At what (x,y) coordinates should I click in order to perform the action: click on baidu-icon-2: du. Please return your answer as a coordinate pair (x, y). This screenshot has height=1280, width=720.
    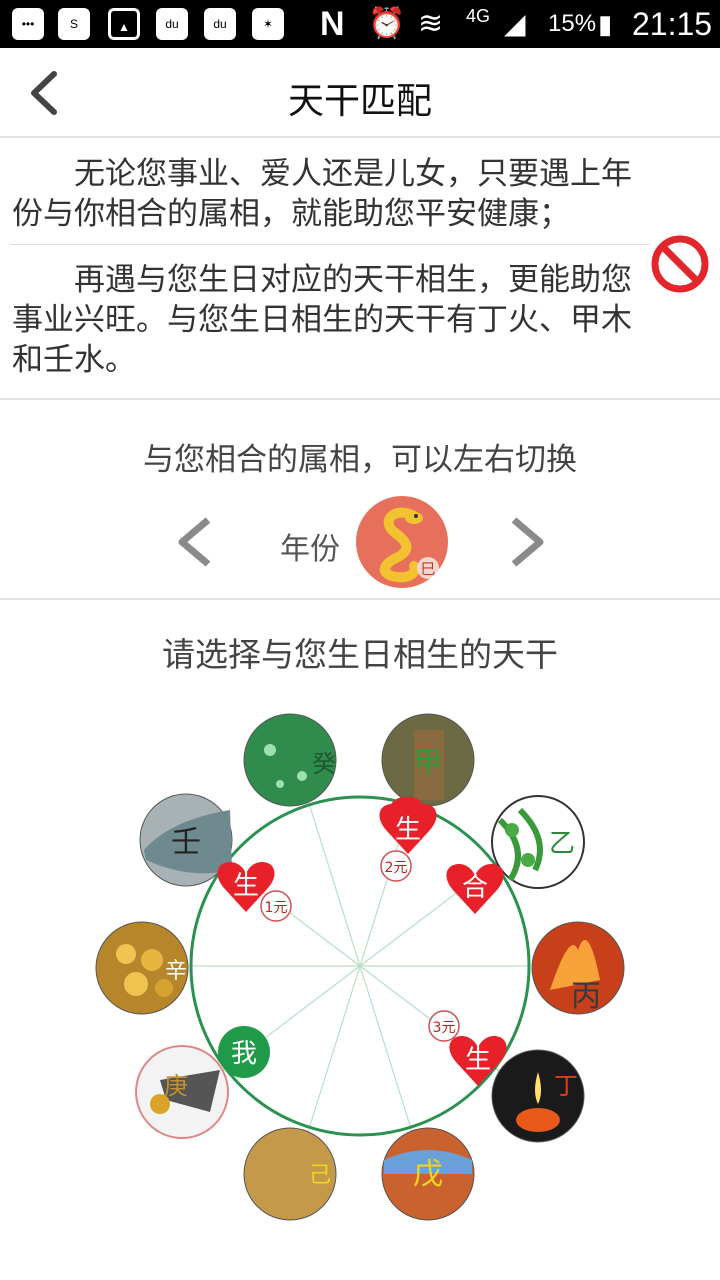
    Looking at the image, I should click on (220, 24).